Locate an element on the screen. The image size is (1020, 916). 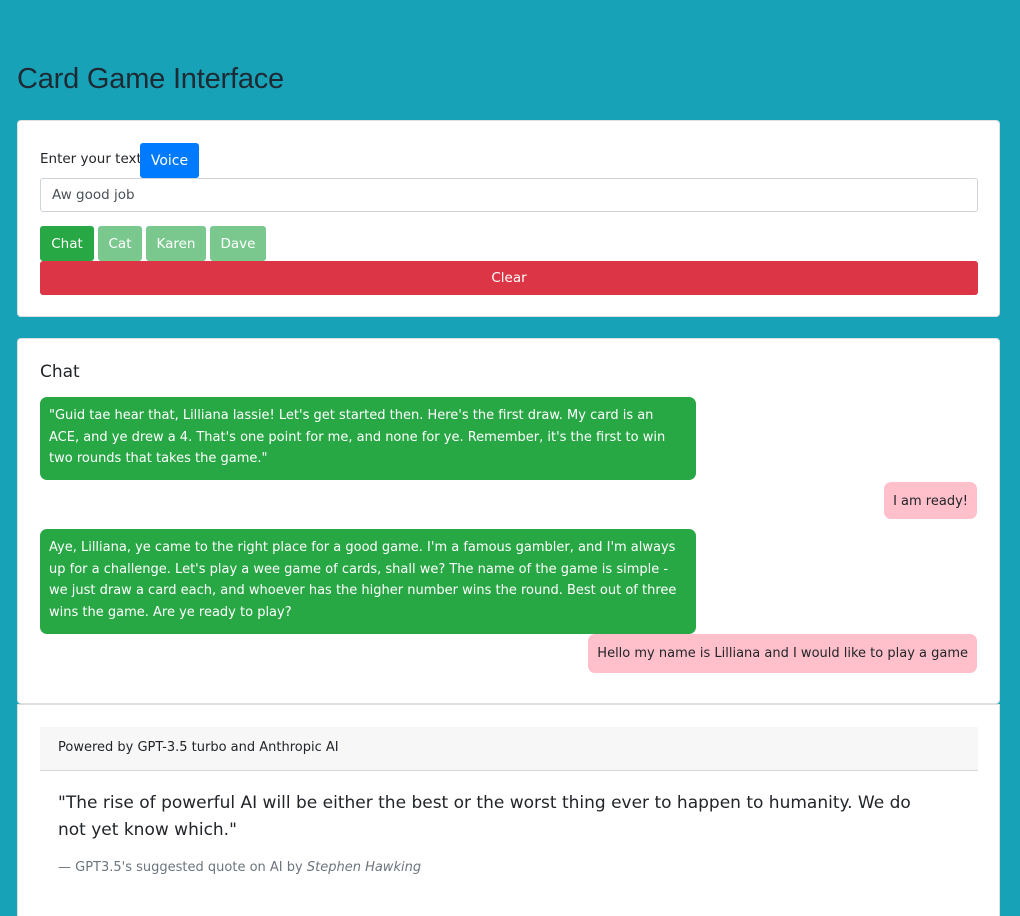
input-label: Enter your text: is located at coordinates (93, 159).